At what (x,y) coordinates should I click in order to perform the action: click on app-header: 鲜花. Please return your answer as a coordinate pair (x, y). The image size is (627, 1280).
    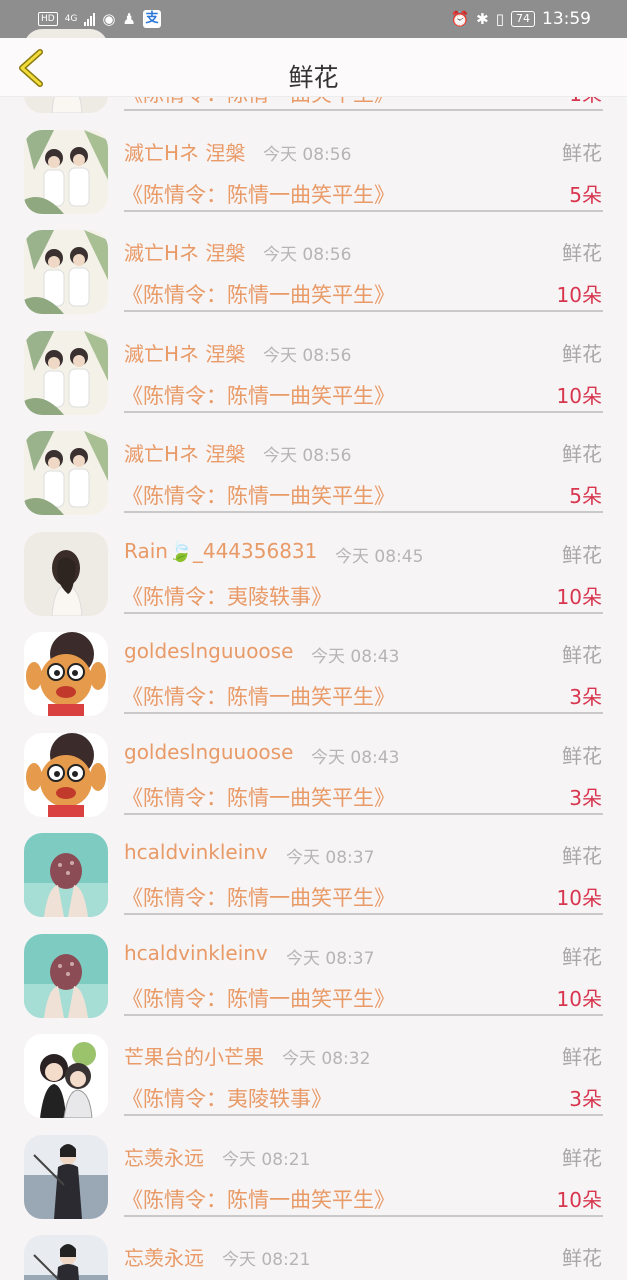
    Looking at the image, I should click on (313, 67).